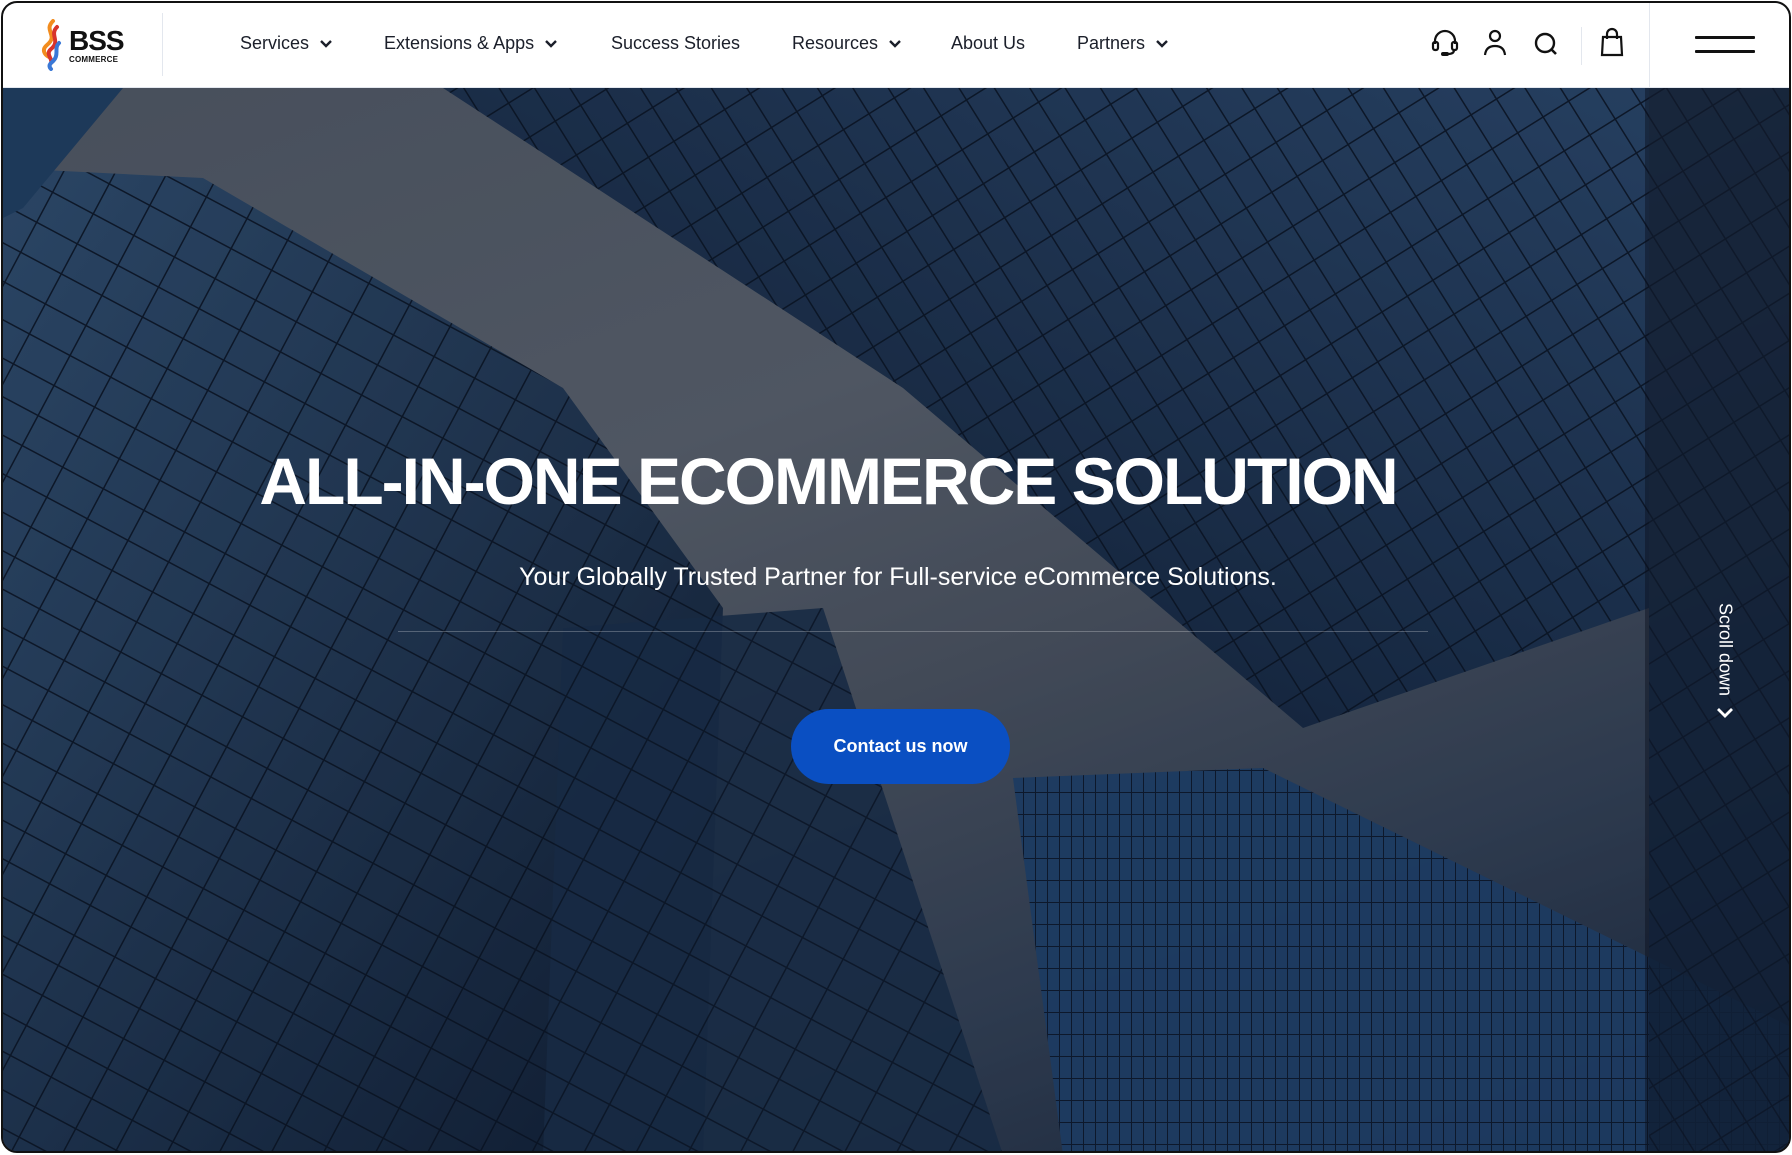 The height and width of the screenshot is (1155, 1792). I want to click on scroll-down-button: Scroll down, so click(1725, 663).